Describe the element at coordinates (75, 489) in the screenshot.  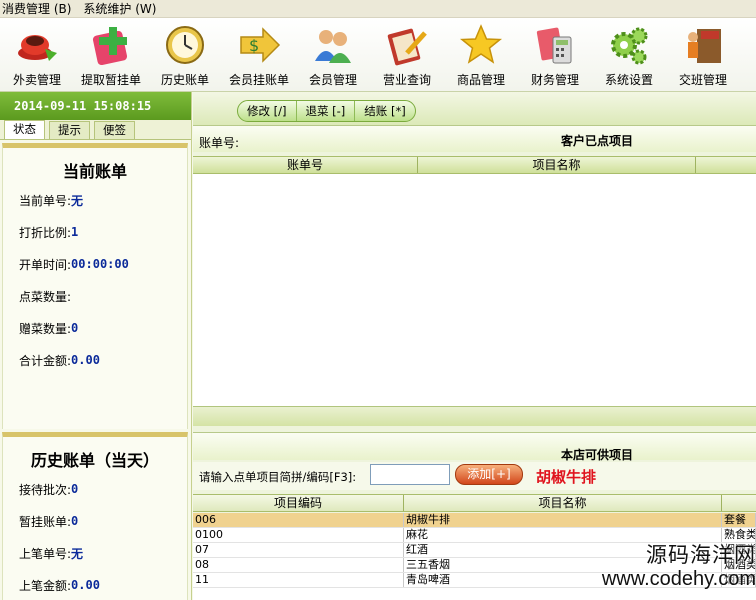
I see `reception-batches: 0` at that location.